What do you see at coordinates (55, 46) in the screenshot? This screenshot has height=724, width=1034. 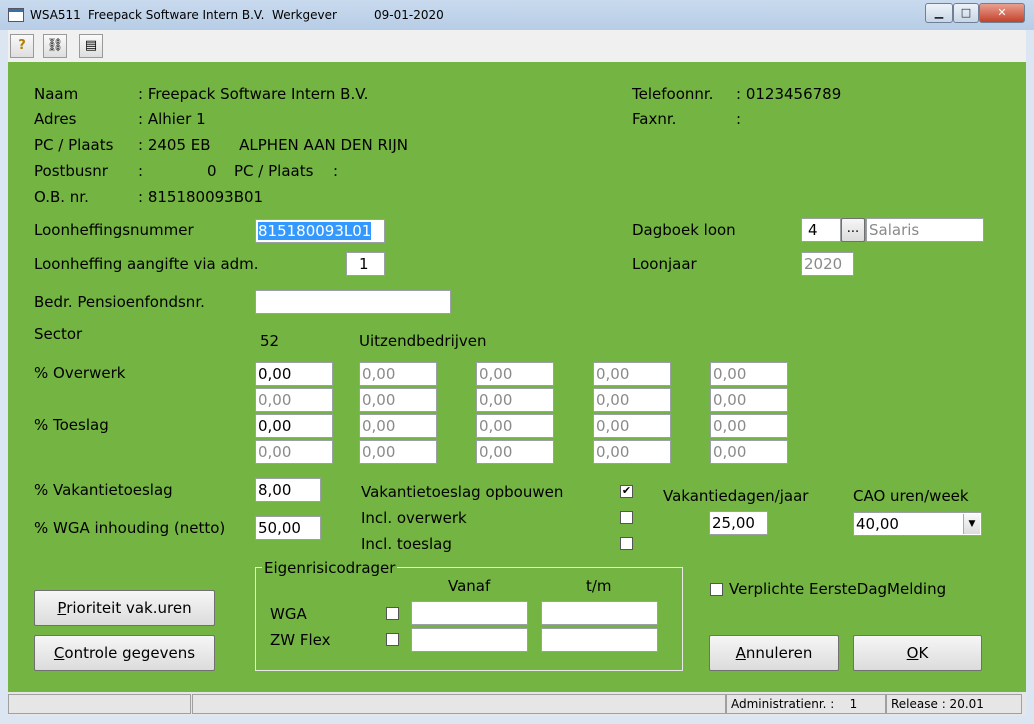 I see `binoculars-icon: ⛓` at bounding box center [55, 46].